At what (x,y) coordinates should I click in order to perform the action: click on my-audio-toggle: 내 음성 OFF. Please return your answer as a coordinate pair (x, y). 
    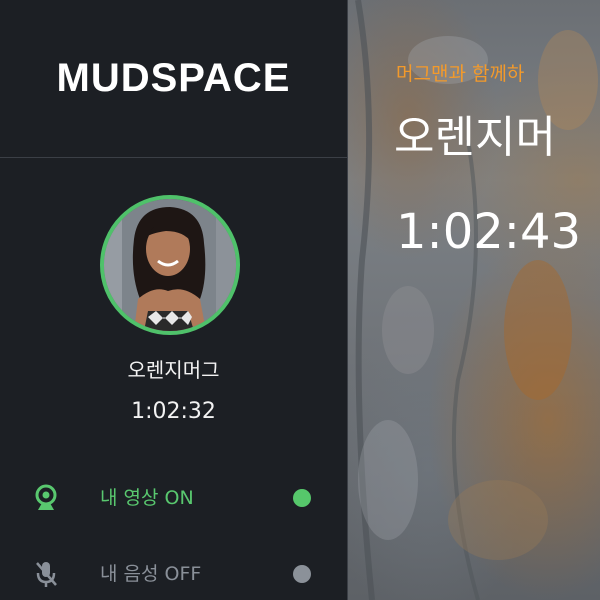
    Looking at the image, I should click on (173, 574).